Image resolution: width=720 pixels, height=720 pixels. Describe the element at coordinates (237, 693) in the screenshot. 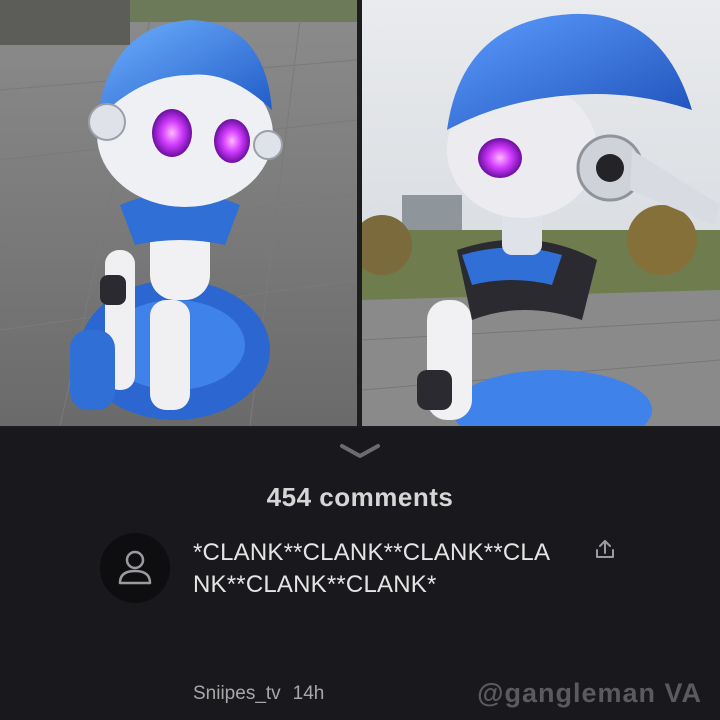

I see `comment-username: Sniipes_tv` at that location.